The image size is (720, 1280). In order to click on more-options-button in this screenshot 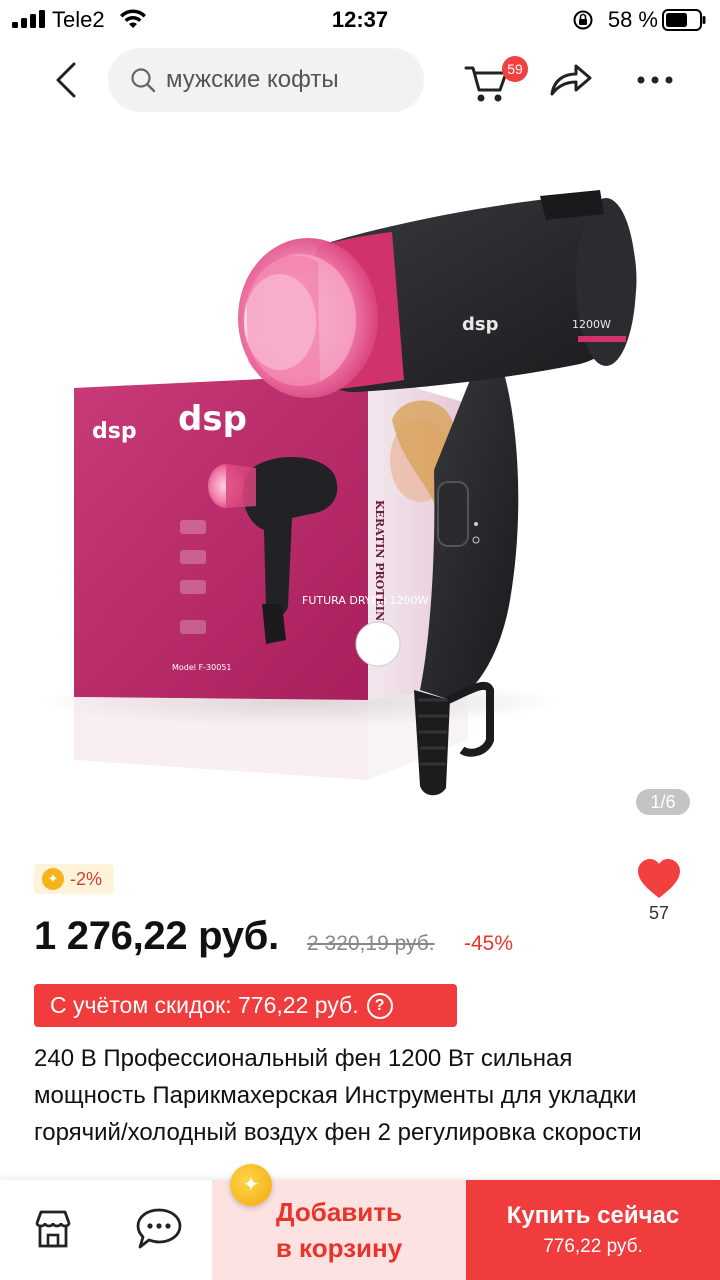, I will do `click(655, 80)`.